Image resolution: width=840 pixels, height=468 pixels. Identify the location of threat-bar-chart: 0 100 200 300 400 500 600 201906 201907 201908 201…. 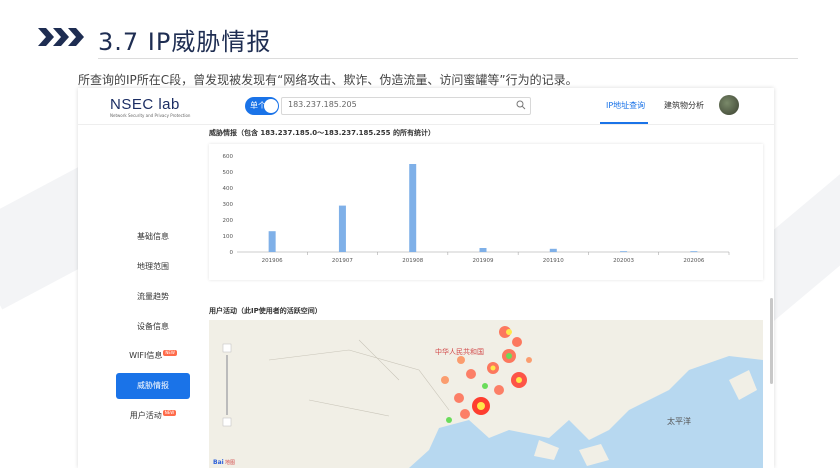
(476, 209).